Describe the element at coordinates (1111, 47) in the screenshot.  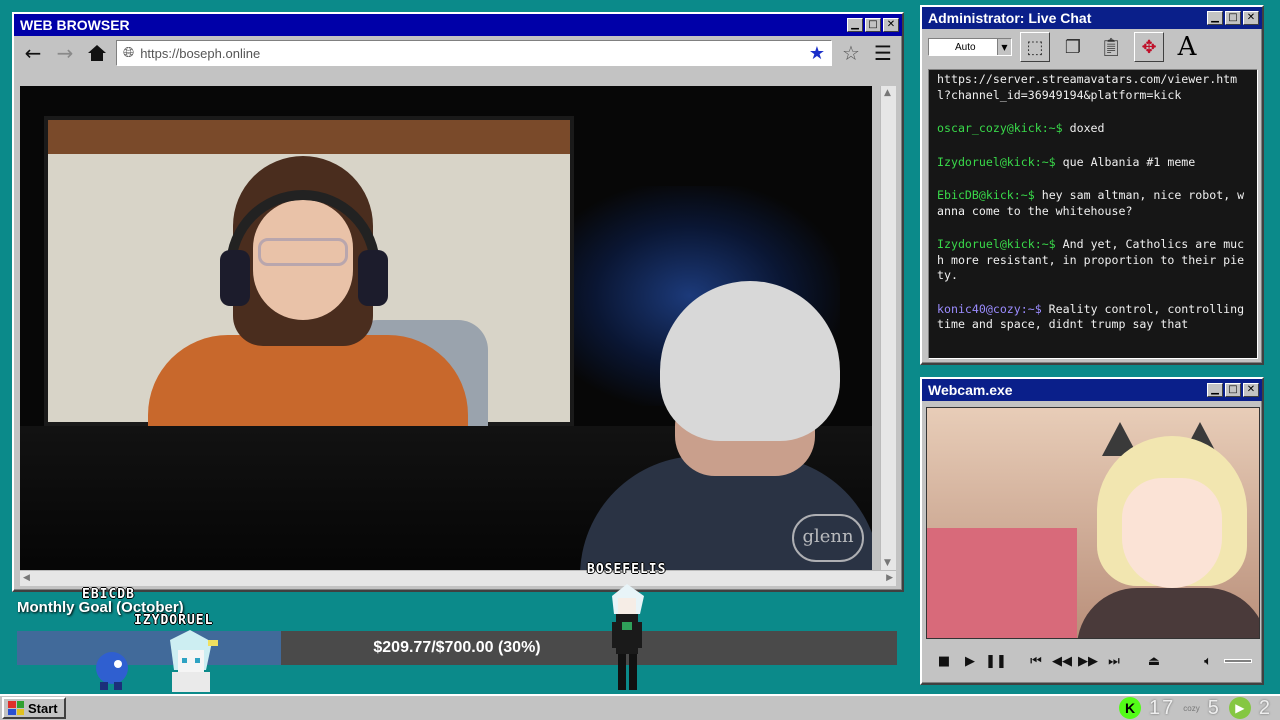
I see `paste-icon: 📋︎` at that location.